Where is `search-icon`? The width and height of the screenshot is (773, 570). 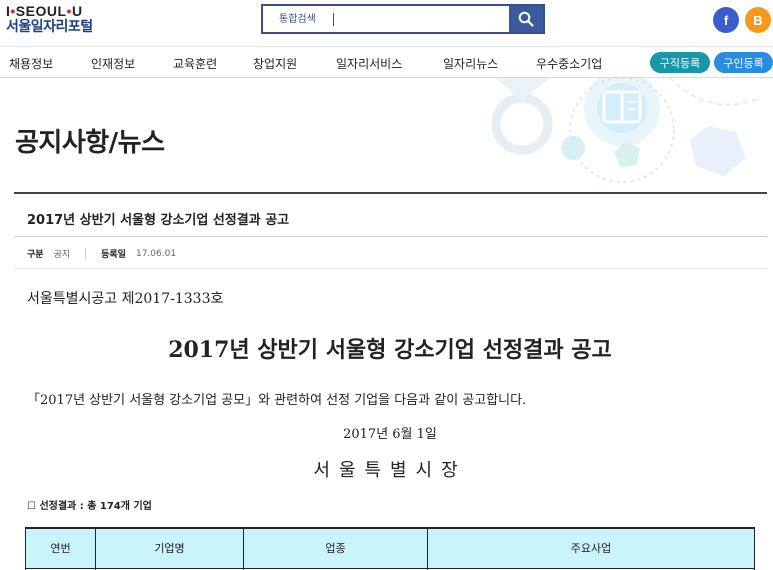
search-icon is located at coordinates (526, 19).